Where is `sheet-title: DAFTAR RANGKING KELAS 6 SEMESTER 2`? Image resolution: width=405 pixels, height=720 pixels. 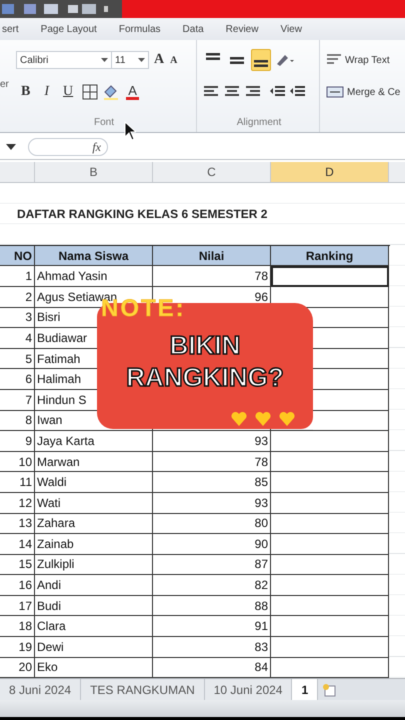
sheet-title: DAFTAR RANGKING KELAS 6 SEMESTER 2 is located at coordinates (142, 213).